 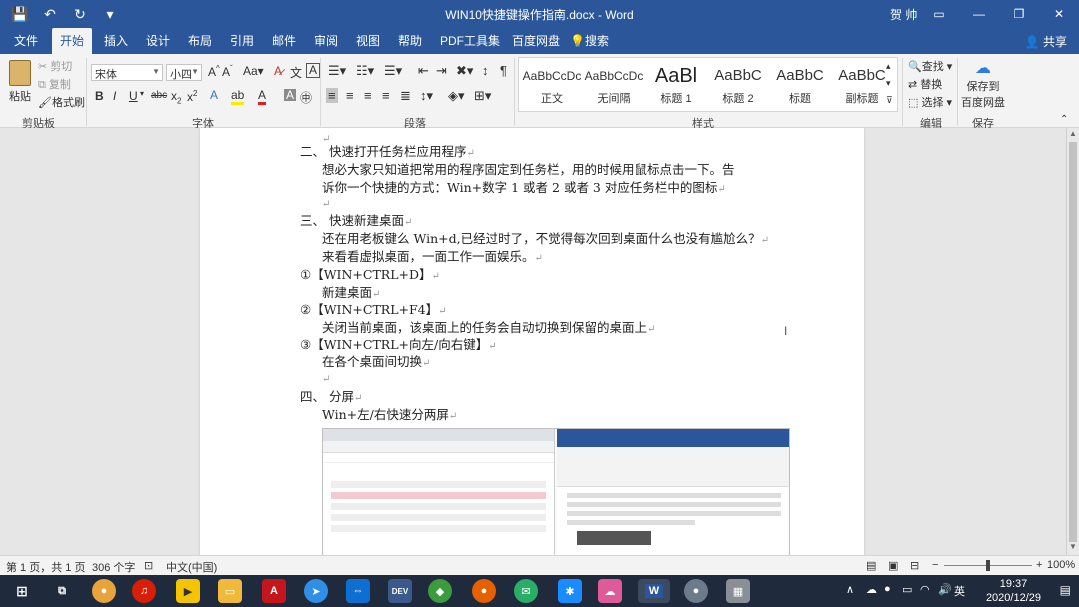 What do you see at coordinates (306, 97) in the screenshot?
I see `enclose-char-icon: ㊥` at bounding box center [306, 97].